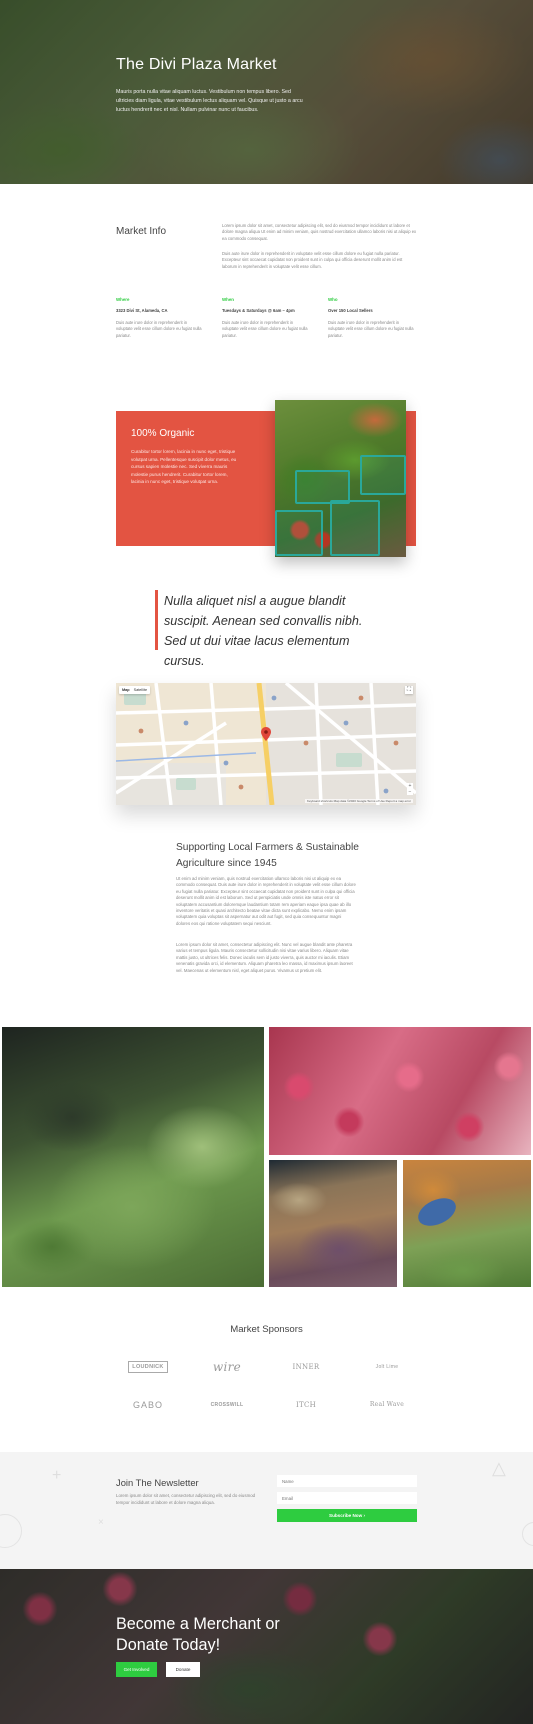 The image size is (533, 1724). Describe the element at coordinates (306, 1405) in the screenshot. I see `sponsor-logo: ITCH` at that location.